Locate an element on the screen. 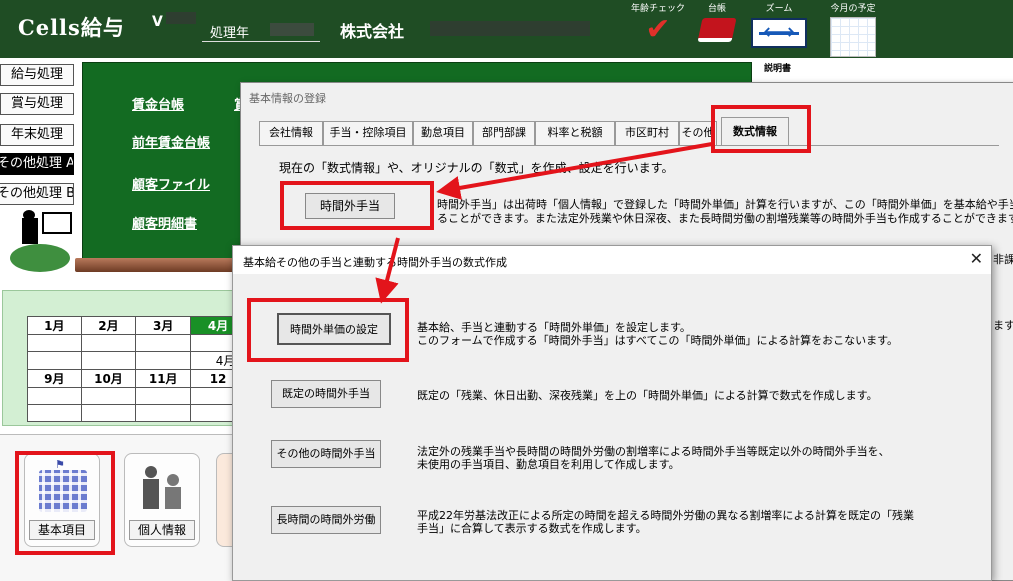 This screenshot has width=1013, height=581. arrow-to-unit-price-button is located at coordinates (387, 270).